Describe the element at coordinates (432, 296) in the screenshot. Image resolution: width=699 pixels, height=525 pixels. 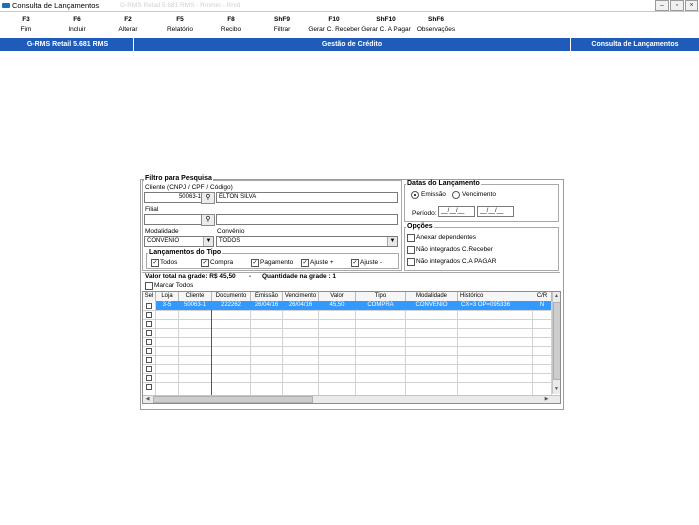
I see `column-header-modalidade: Modalidade` at that location.